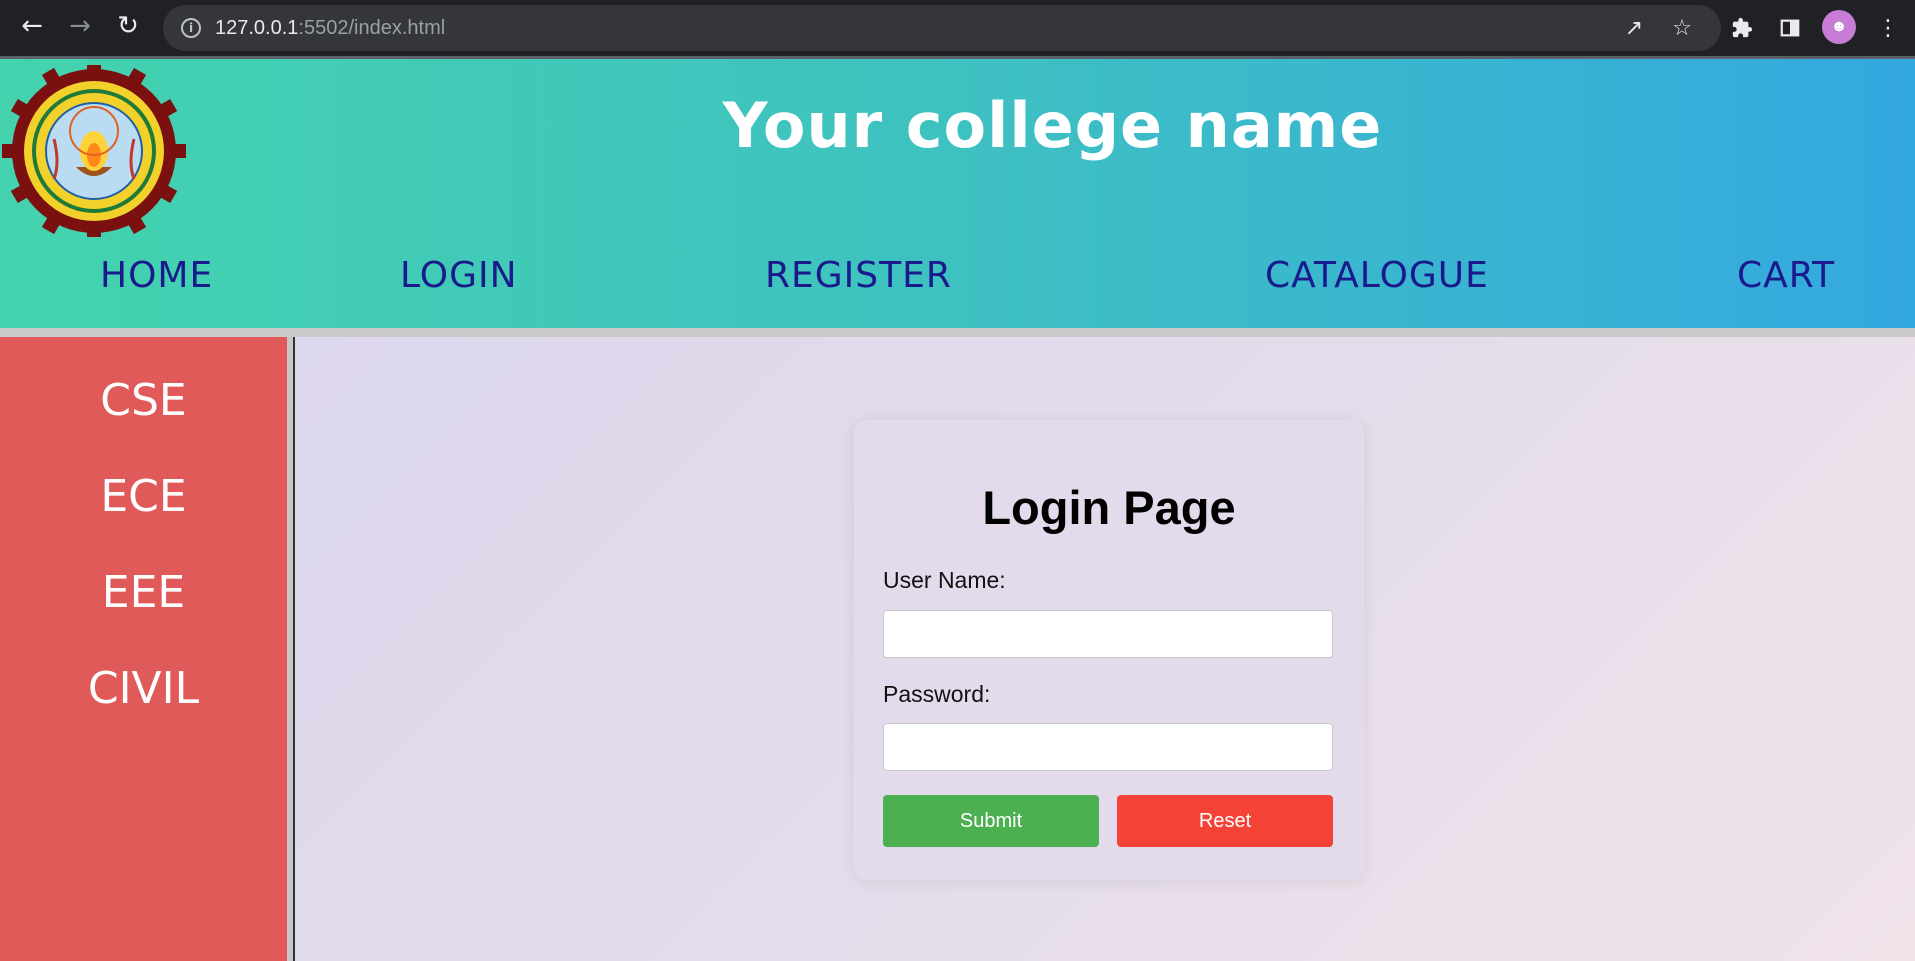 The width and height of the screenshot is (1915, 961). Describe the element at coordinates (1634, 28) in the screenshot. I see `share-icon: ↗` at that location.